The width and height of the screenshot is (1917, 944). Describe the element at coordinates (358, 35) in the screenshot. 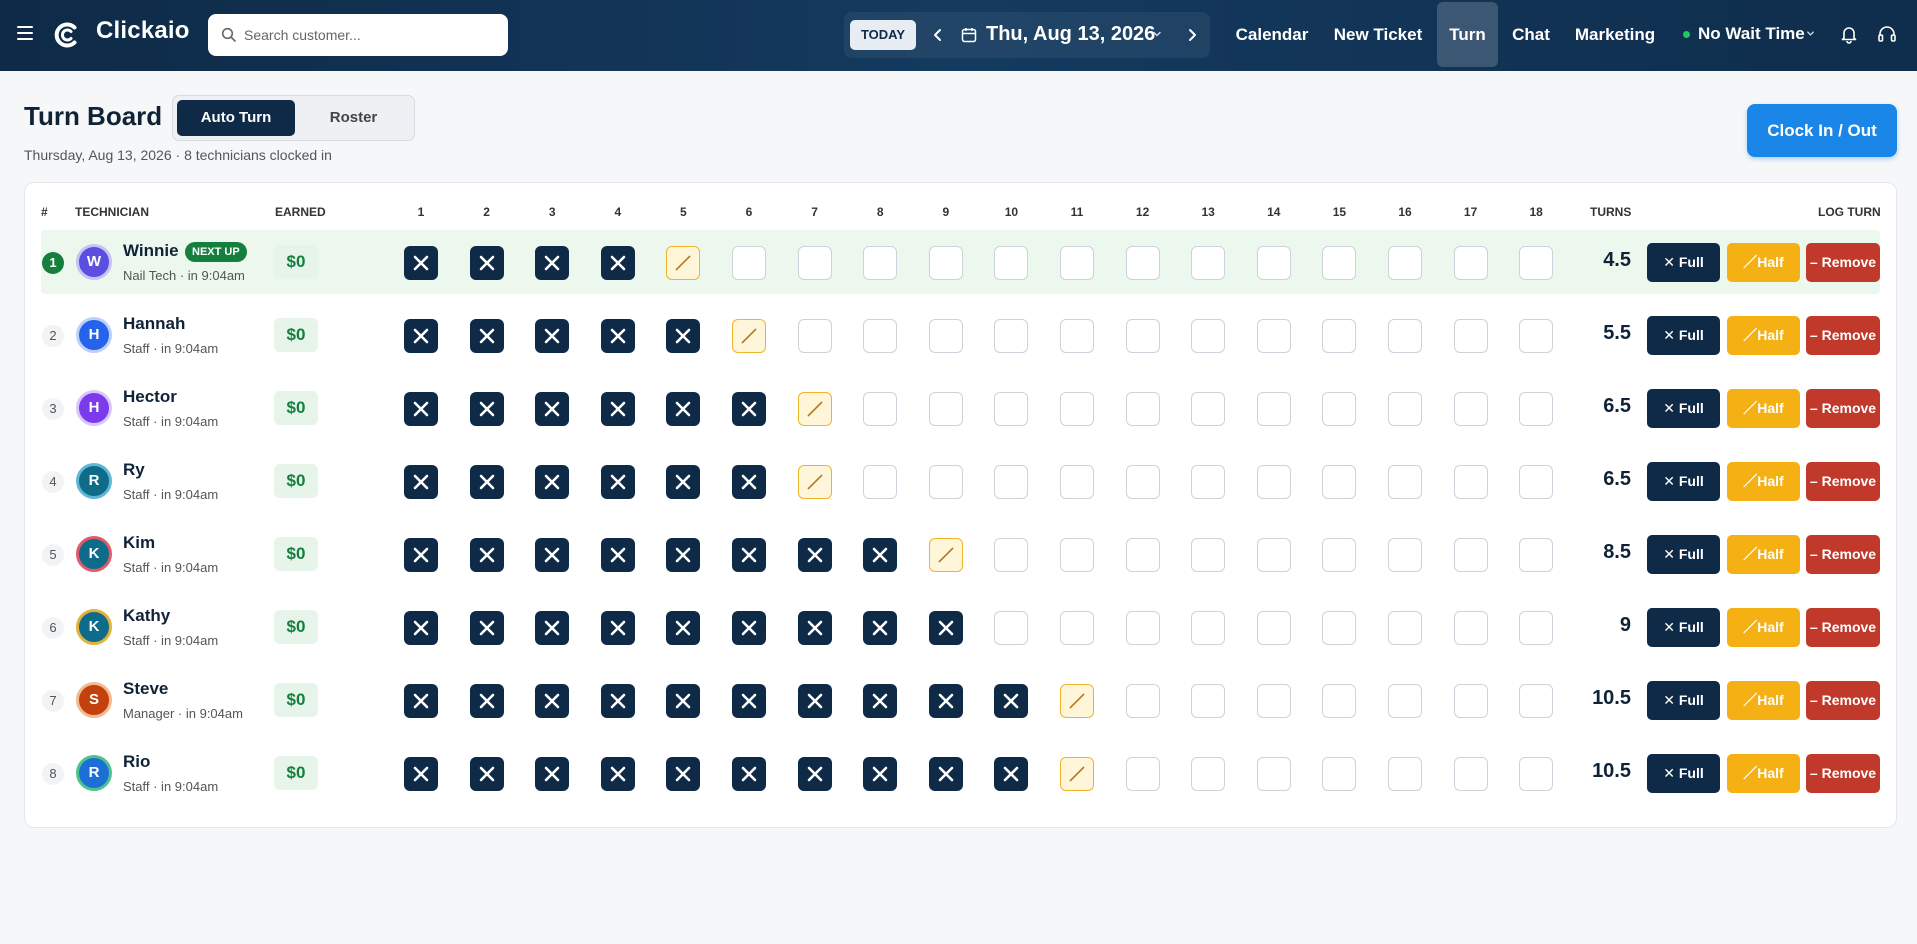

I see `customer-search` at that location.